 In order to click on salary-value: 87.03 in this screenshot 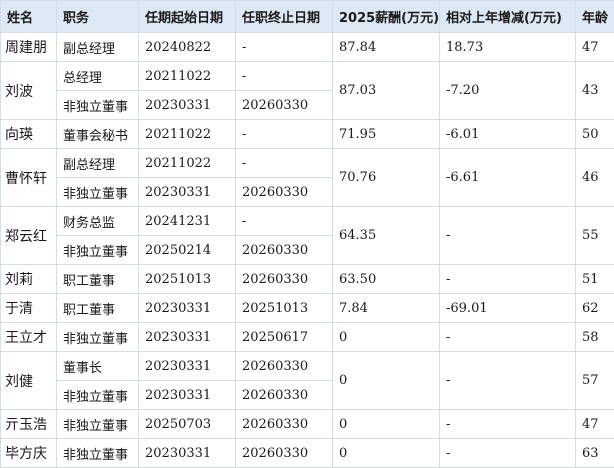, I will do `click(386, 91)`.